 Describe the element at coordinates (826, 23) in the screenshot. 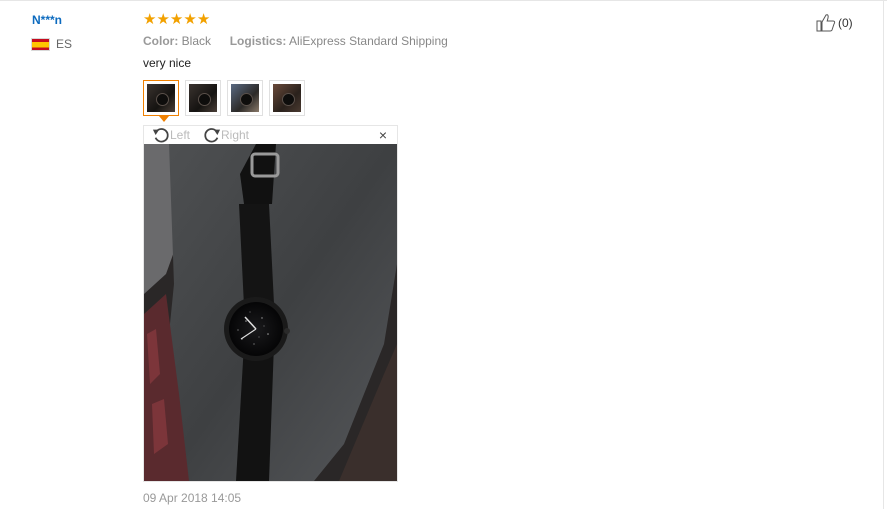

I see `thumbs-up-icon` at that location.